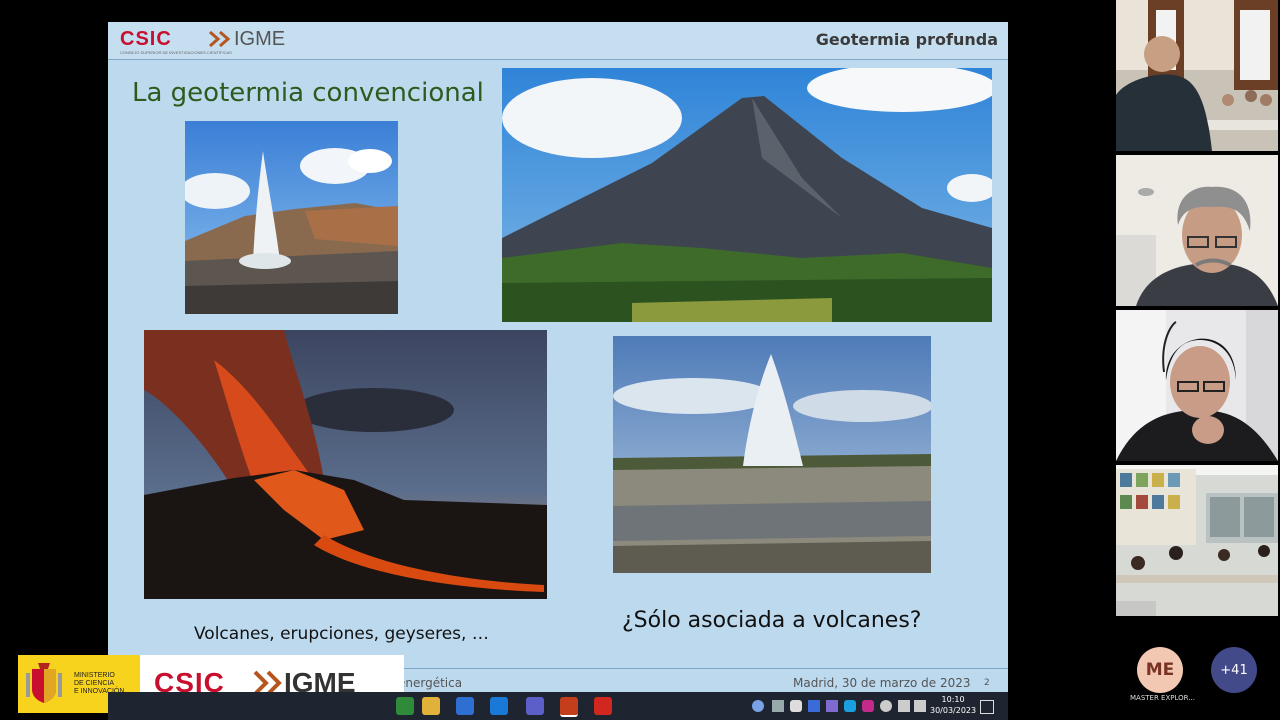 This screenshot has height=720, width=1280. I want to click on participant-video-woman, so click(1197, 385).